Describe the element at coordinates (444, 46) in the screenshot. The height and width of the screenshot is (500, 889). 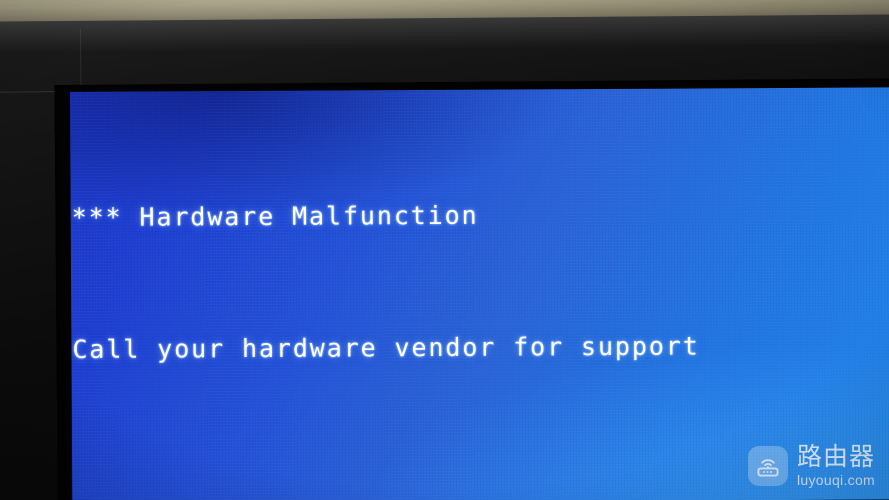
I see `bezel-top-highlight` at that location.